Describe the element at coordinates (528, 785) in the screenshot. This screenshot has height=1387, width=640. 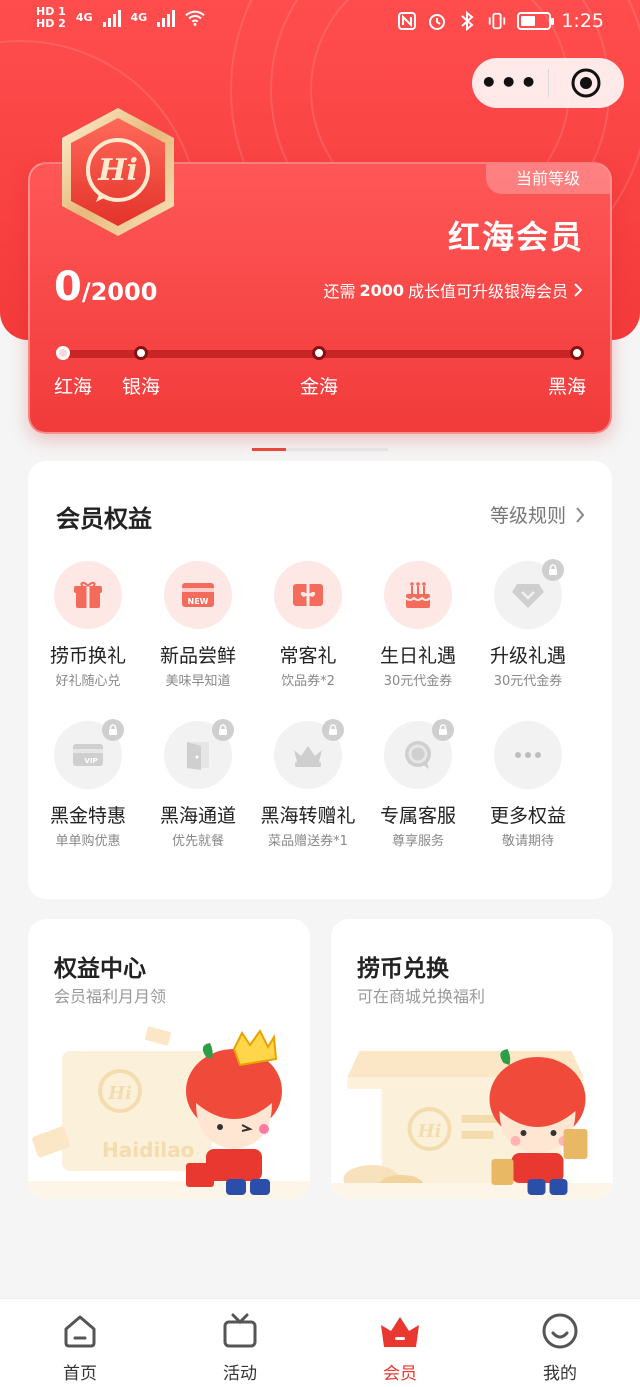
I see `benefit-more: 更多权益 敬请期待` at that location.